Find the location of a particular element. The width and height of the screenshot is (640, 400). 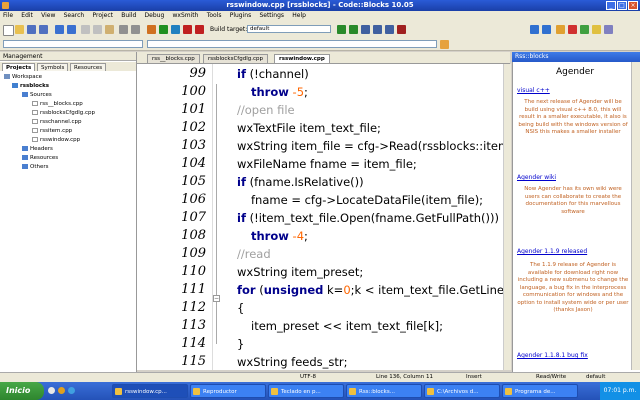

minimize-button: _ is located at coordinates (611, 5).